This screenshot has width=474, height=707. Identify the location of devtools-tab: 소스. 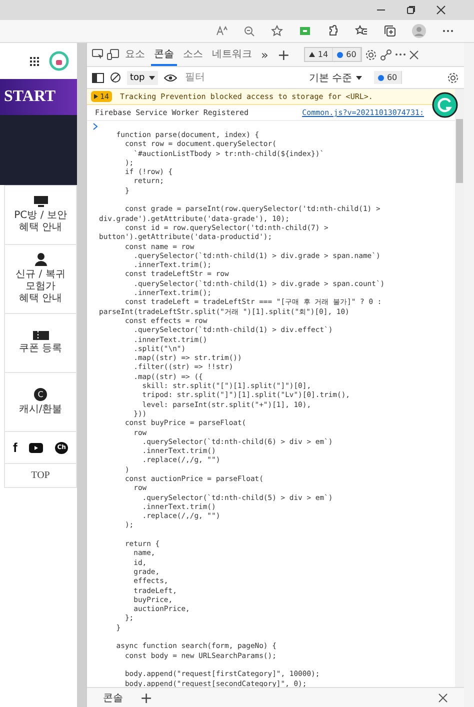
(193, 54).